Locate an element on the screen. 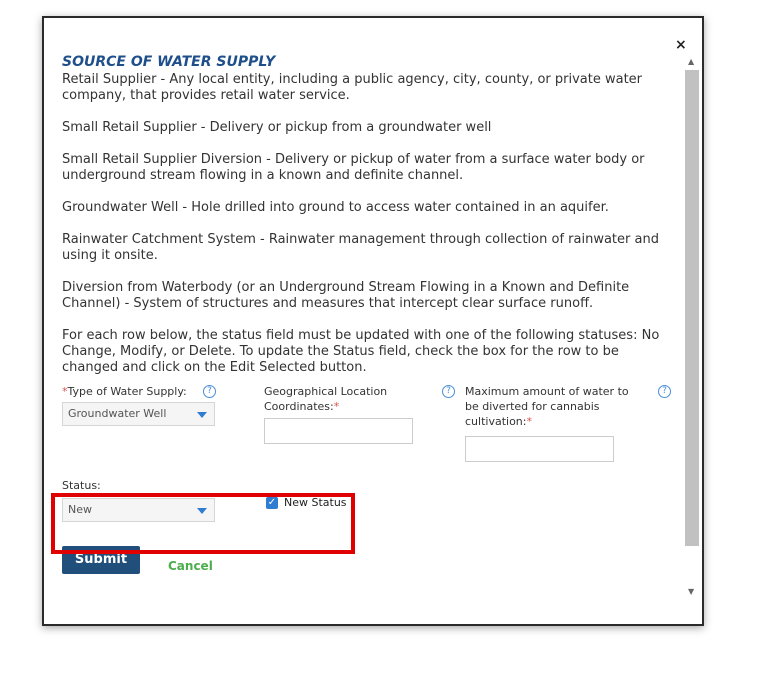 This screenshot has width=775, height=674. cancel-button: Cancel is located at coordinates (190, 566).